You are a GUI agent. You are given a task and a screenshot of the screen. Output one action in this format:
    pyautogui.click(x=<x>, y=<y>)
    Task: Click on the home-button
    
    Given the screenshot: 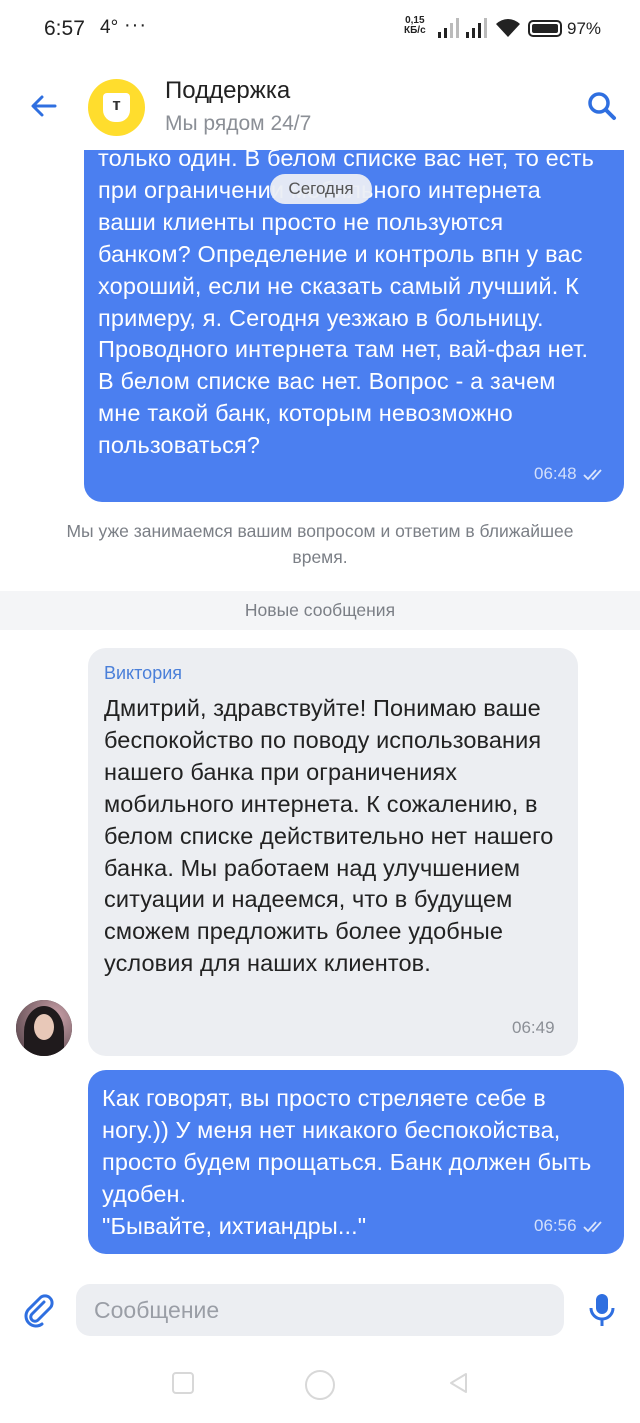 What is the action you would take?
    pyautogui.click(x=320, y=1385)
    